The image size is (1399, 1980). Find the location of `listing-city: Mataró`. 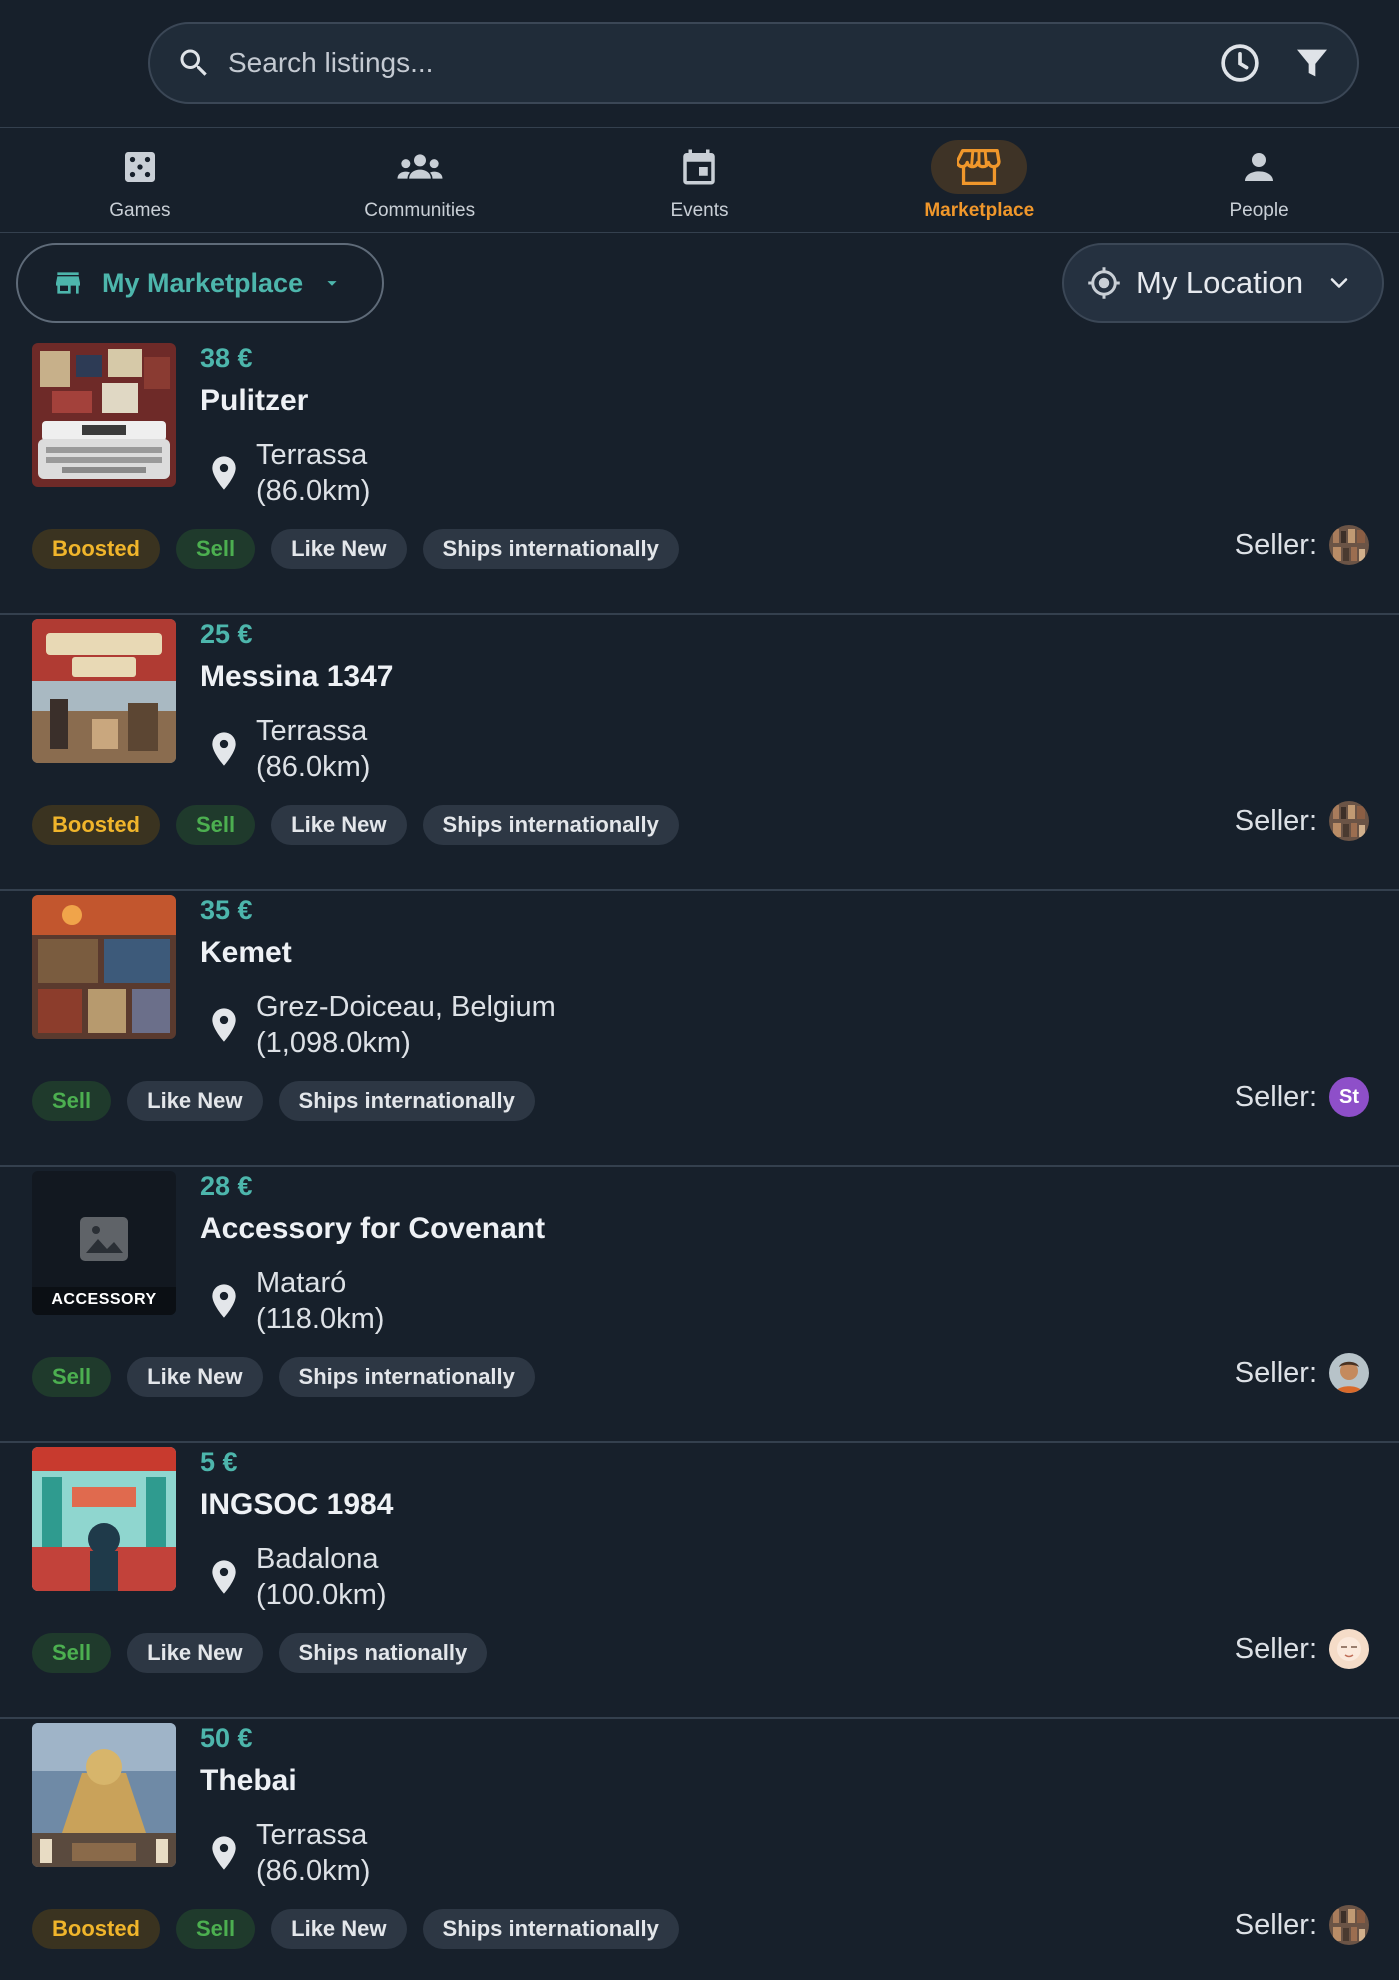

listing-city: Mataró is located at coordinates (301, 1283).